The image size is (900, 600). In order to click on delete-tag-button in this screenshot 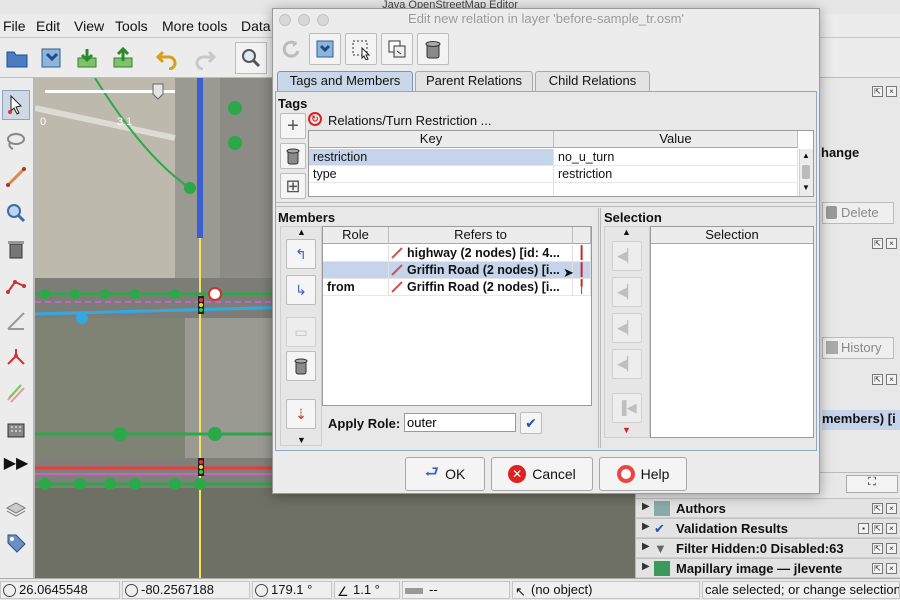, I will do `click(293, 156)`.